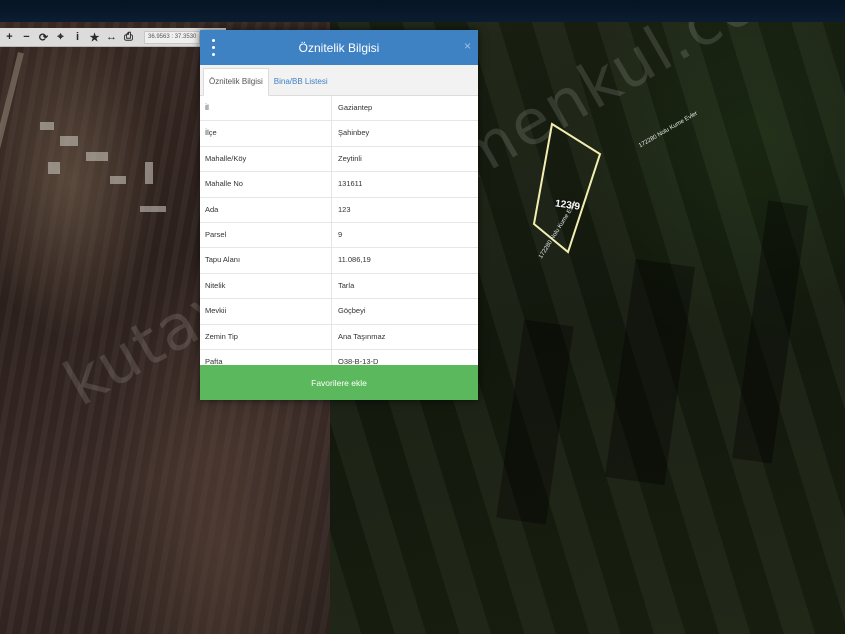  Describe the element at coordinates (26, 37) in the screenshot. I see `zoom-out-icon: −` at that location.